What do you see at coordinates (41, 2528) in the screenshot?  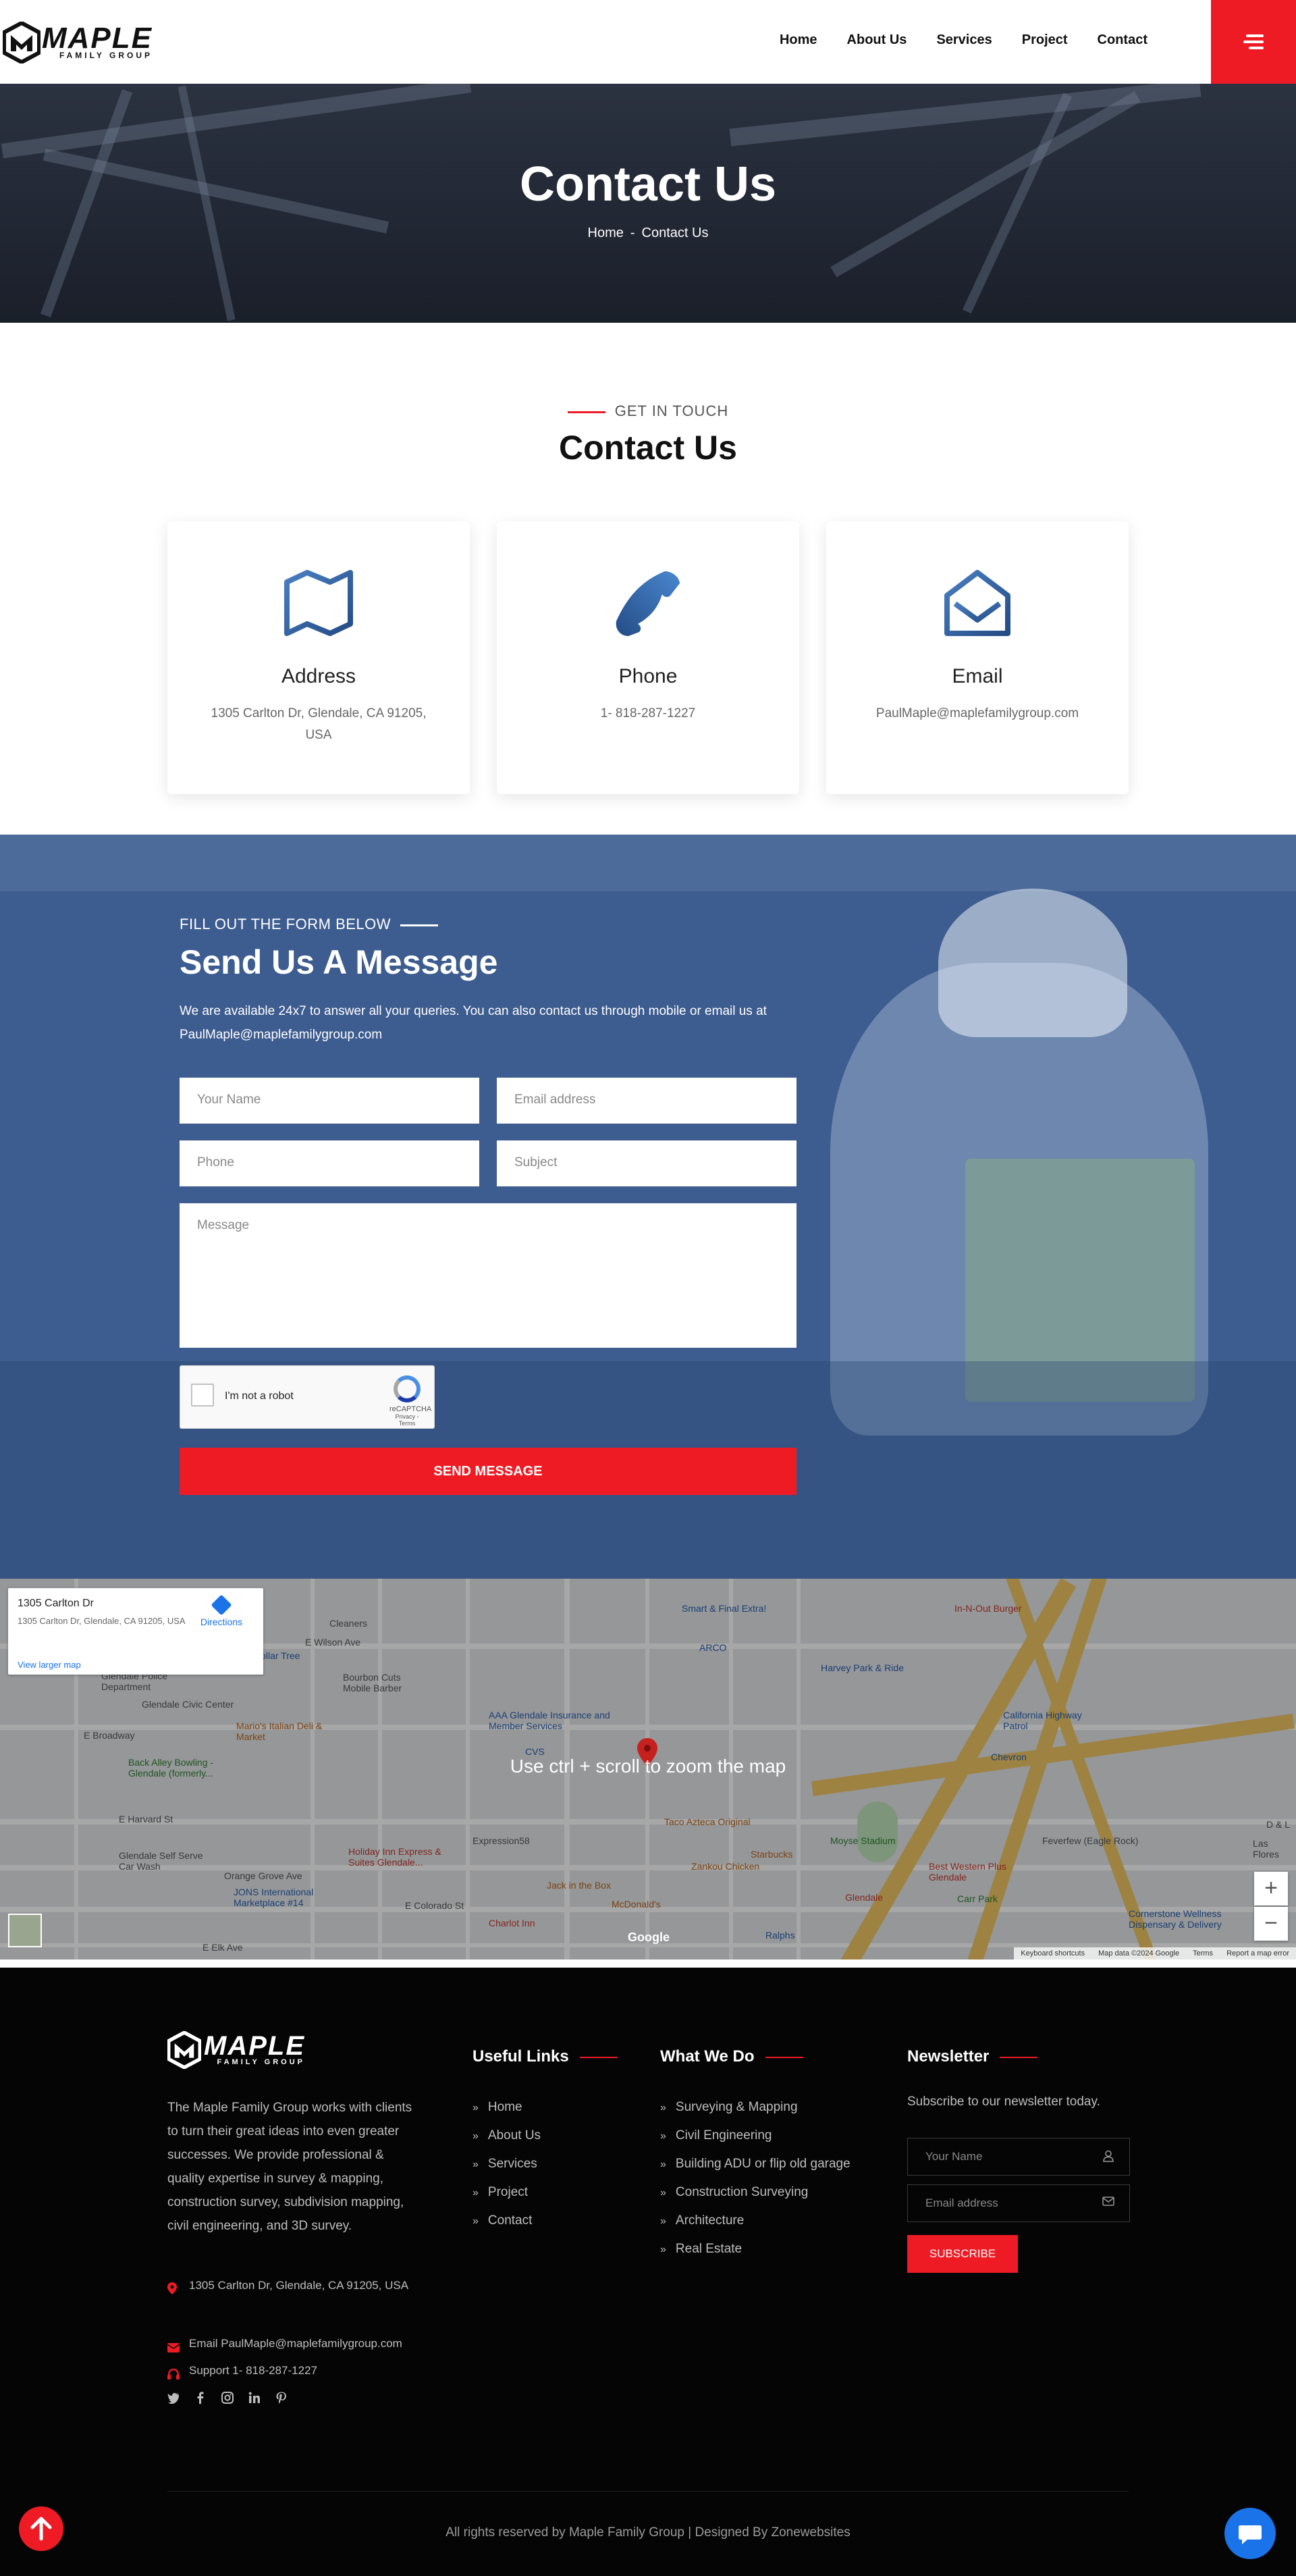 I see `back-to-top-button` at bounding box center [41, 2528].